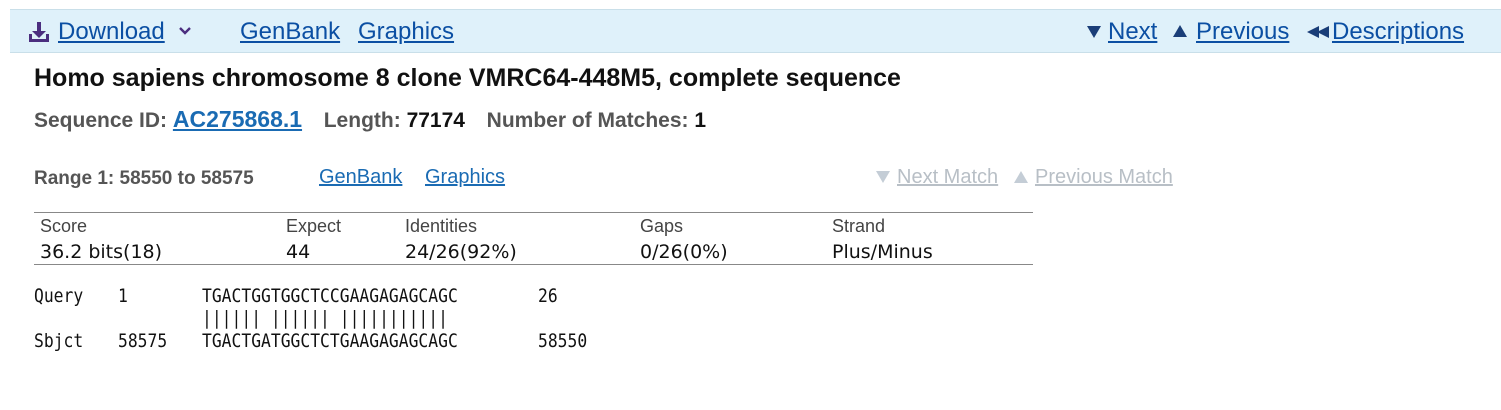 The height and width of the screenshot is (410, 1501). Describe the element at coordinates (700, 120) in the screenshot. I see `matches-value: 1` at that location.